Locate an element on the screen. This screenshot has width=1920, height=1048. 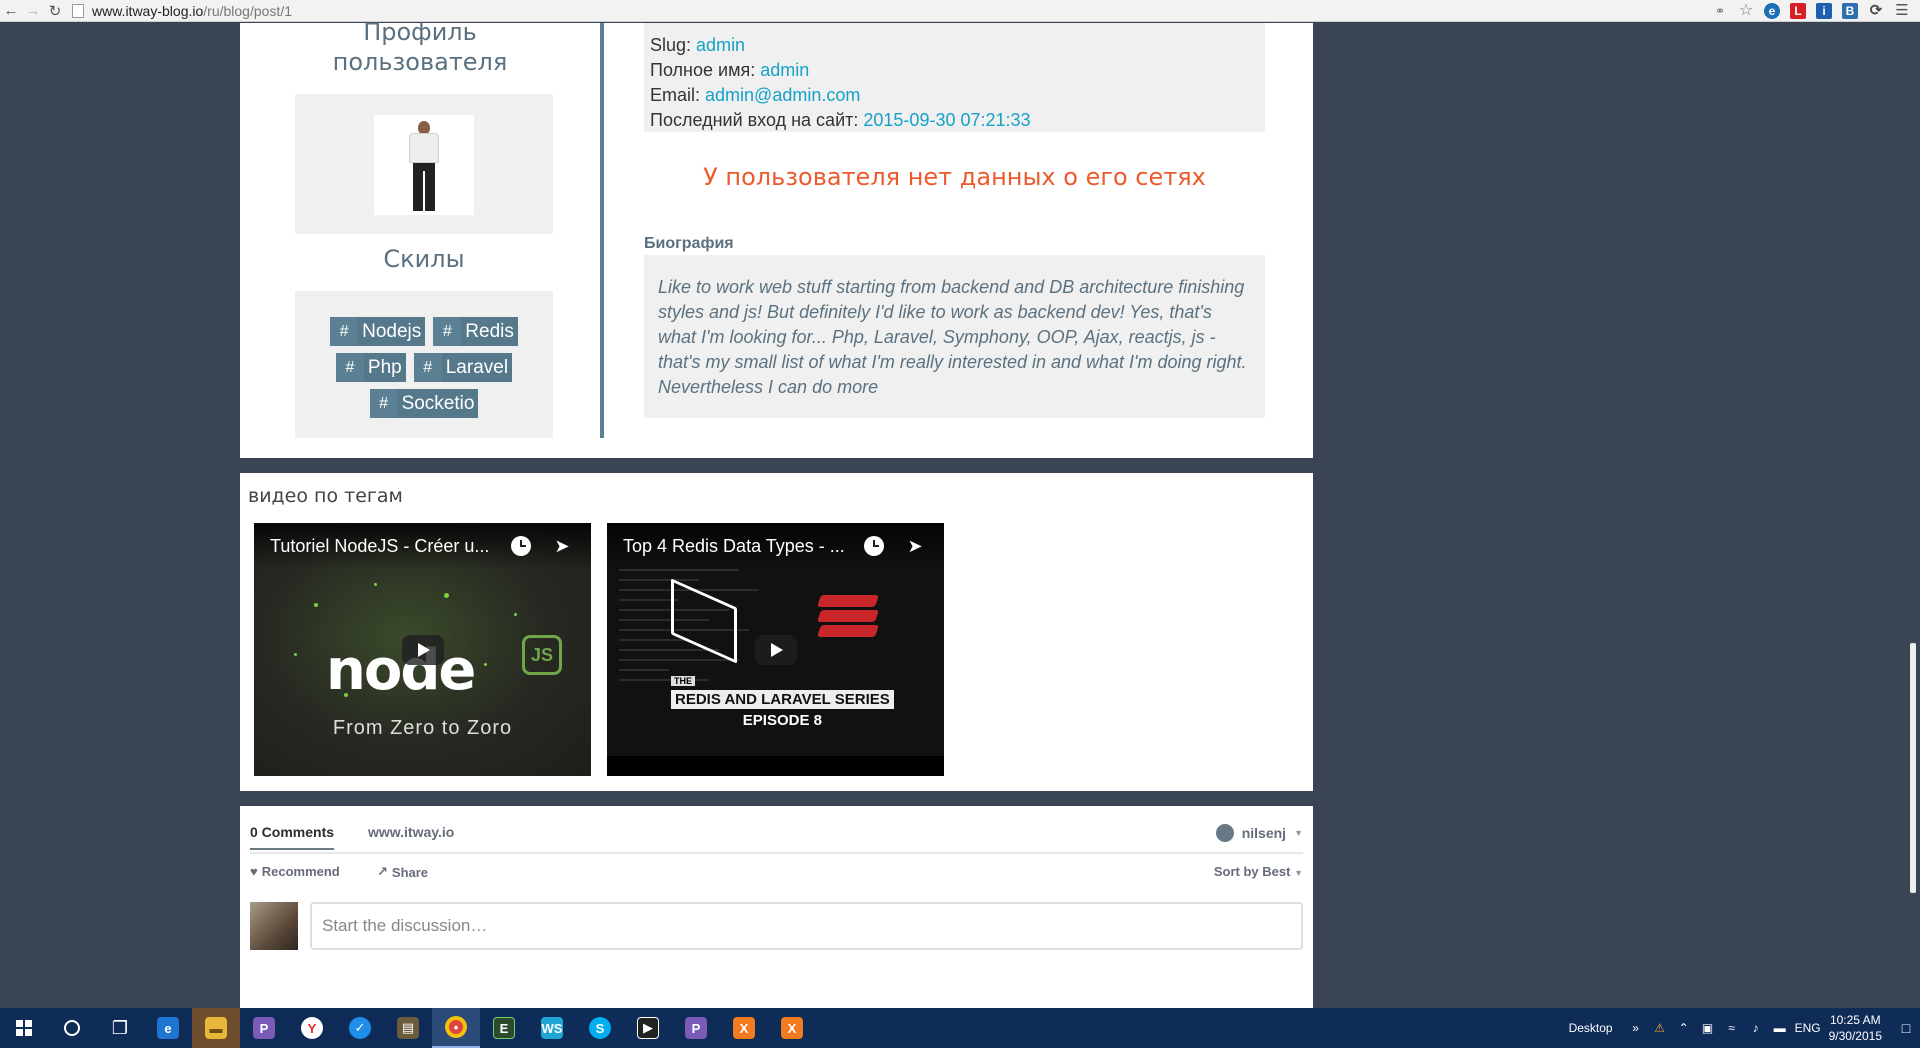
last-login-label: Последний вход на сайт: is located at coordinates (754, 120).